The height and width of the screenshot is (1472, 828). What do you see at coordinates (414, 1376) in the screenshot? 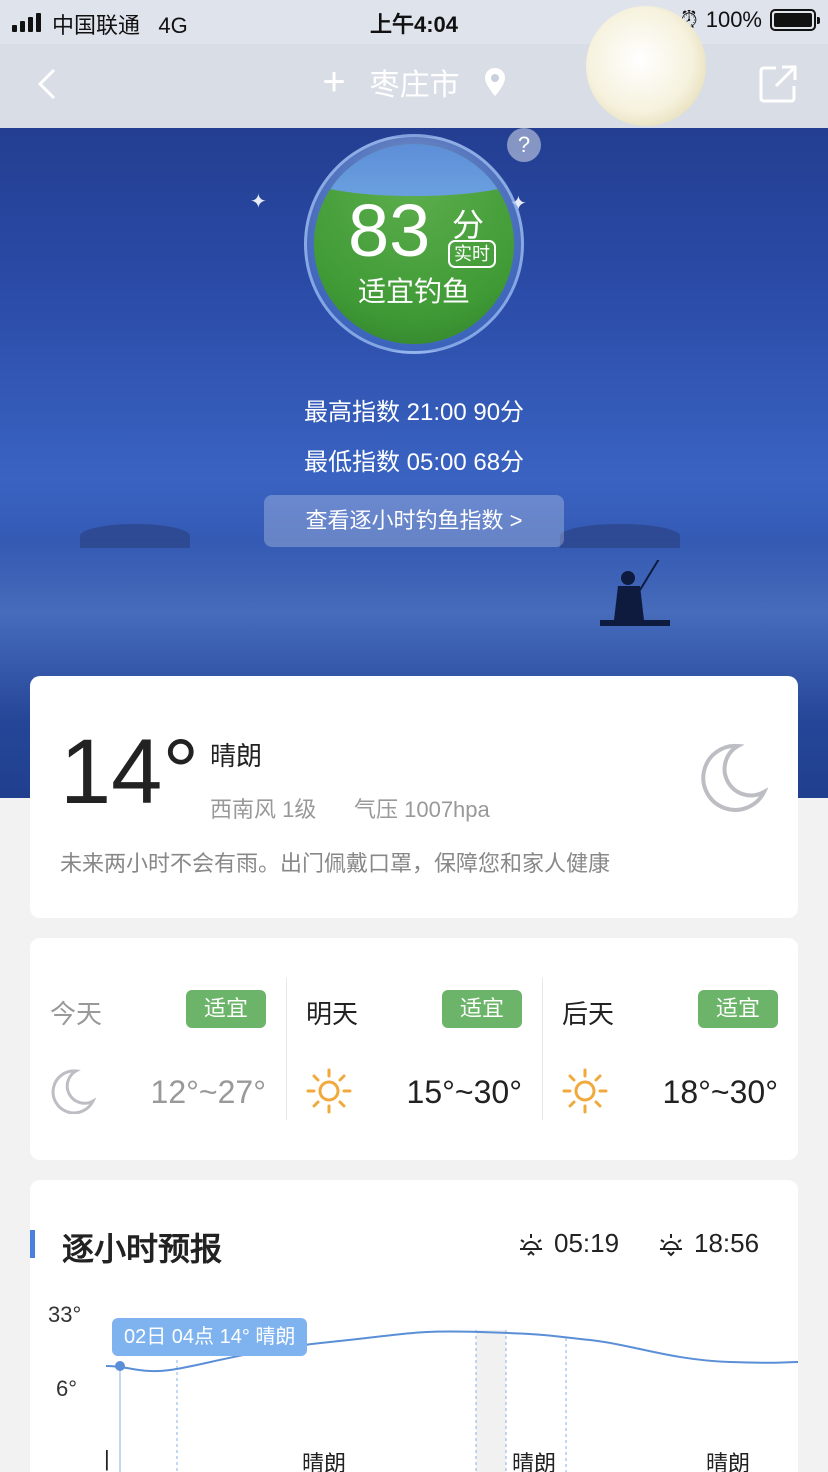
I see `hourly-temperature-chart` at bounding box center [414, 1376].